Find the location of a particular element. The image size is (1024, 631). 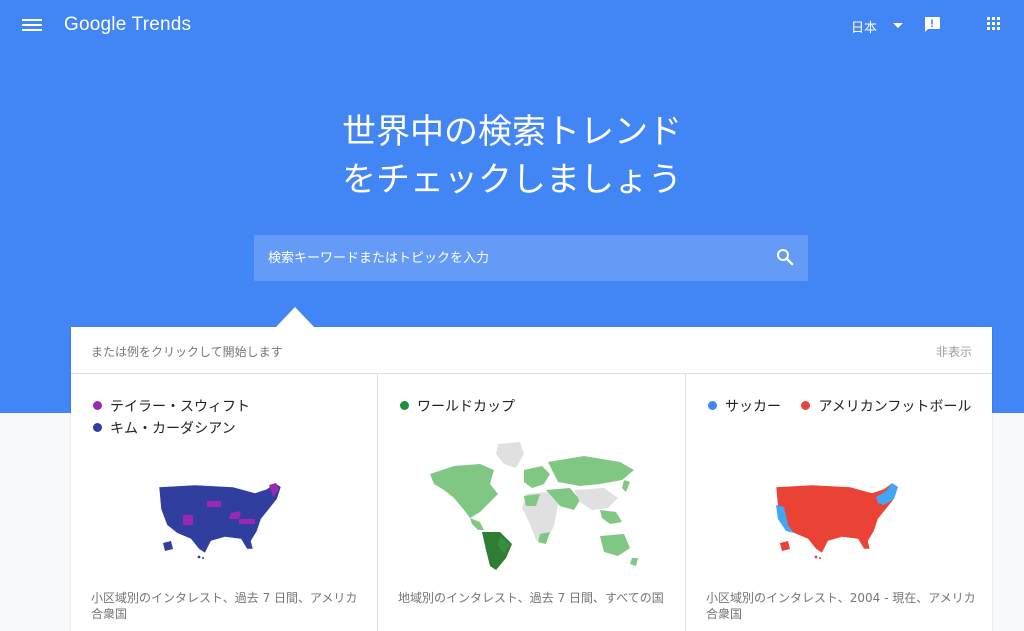

card-caption: 地域別のインタレスト、過去 7 日間、すべての国 is located at coordinates (531, 598).